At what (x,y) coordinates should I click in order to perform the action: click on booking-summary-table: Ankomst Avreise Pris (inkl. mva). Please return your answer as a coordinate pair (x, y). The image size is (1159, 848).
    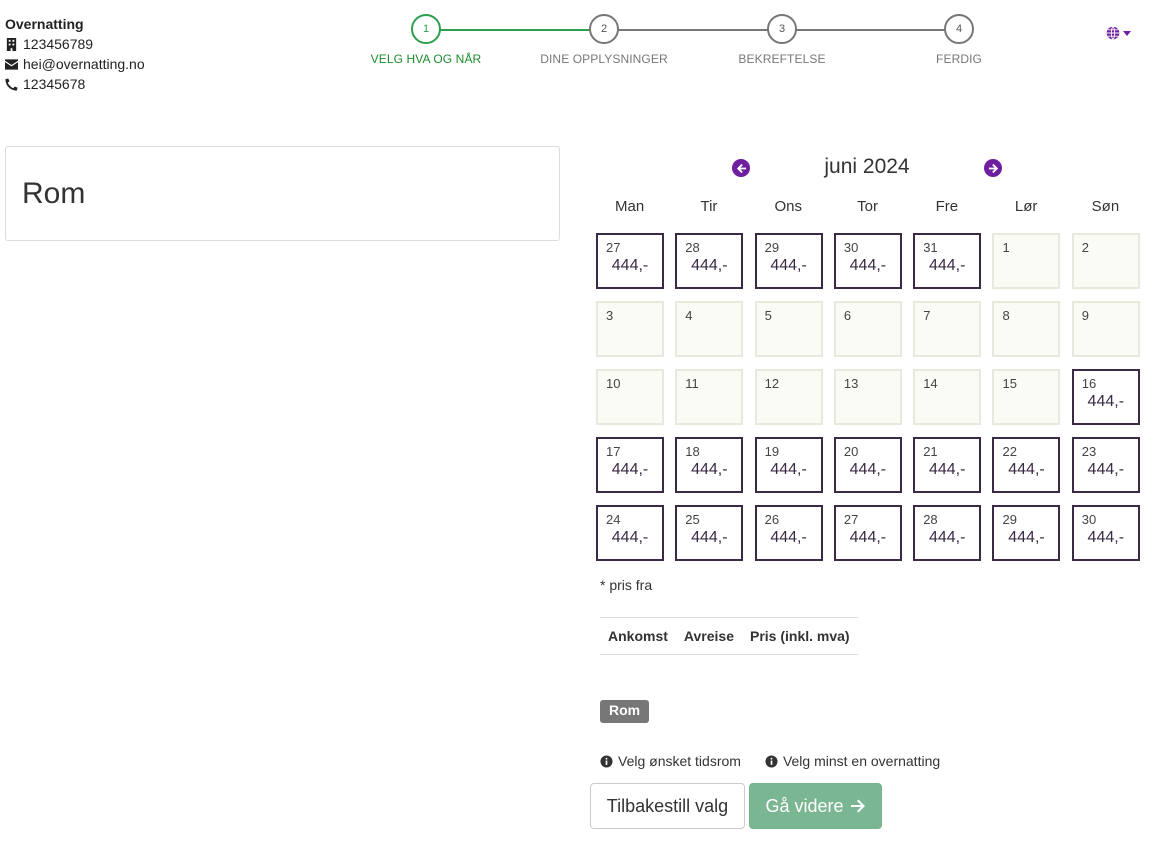
    Looking at the image, I should click on (729, 636).